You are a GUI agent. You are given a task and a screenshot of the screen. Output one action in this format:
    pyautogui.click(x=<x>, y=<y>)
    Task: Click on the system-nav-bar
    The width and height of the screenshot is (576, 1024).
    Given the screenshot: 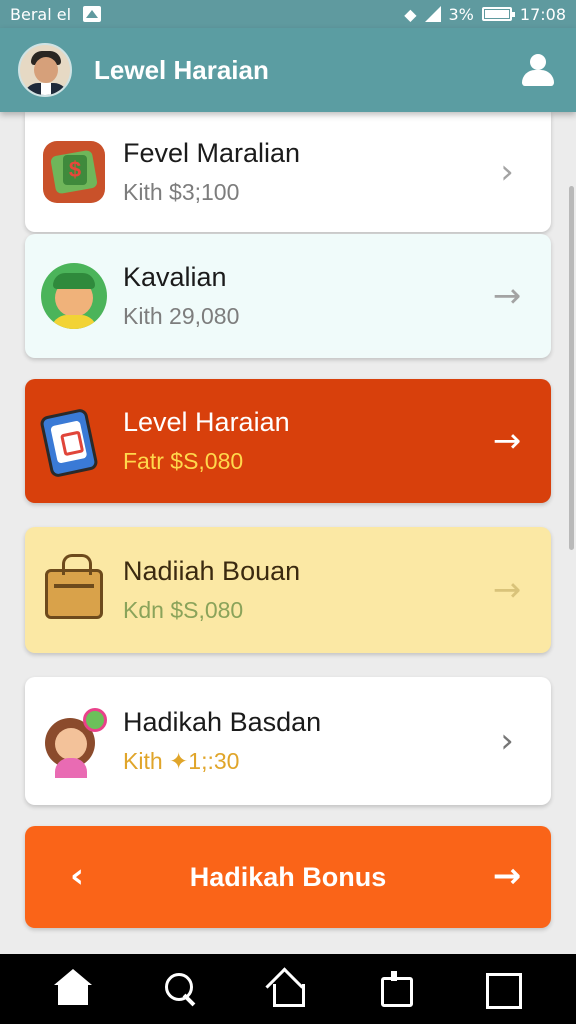 What is the action you would take?
    pyautogui.click(x=288, y=989)
    